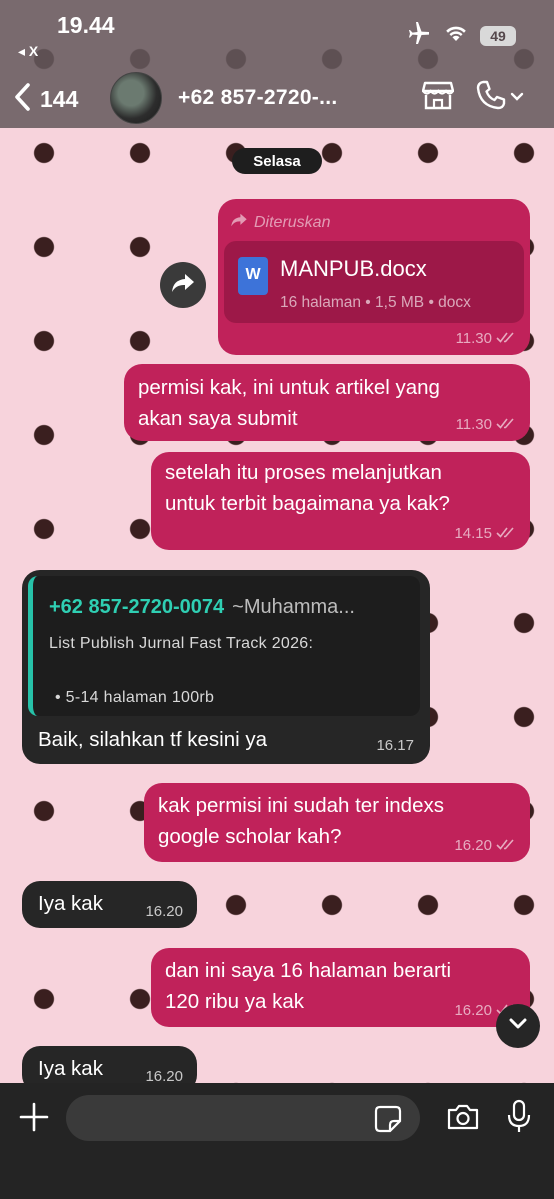 The width and height of the screenshot is (554, 1199). What do you see at coordinates (375, 302) in the screenshot?
I see `document-info: 16 halaman • 1,5 MB • docx` at bounding box center [375, 302].